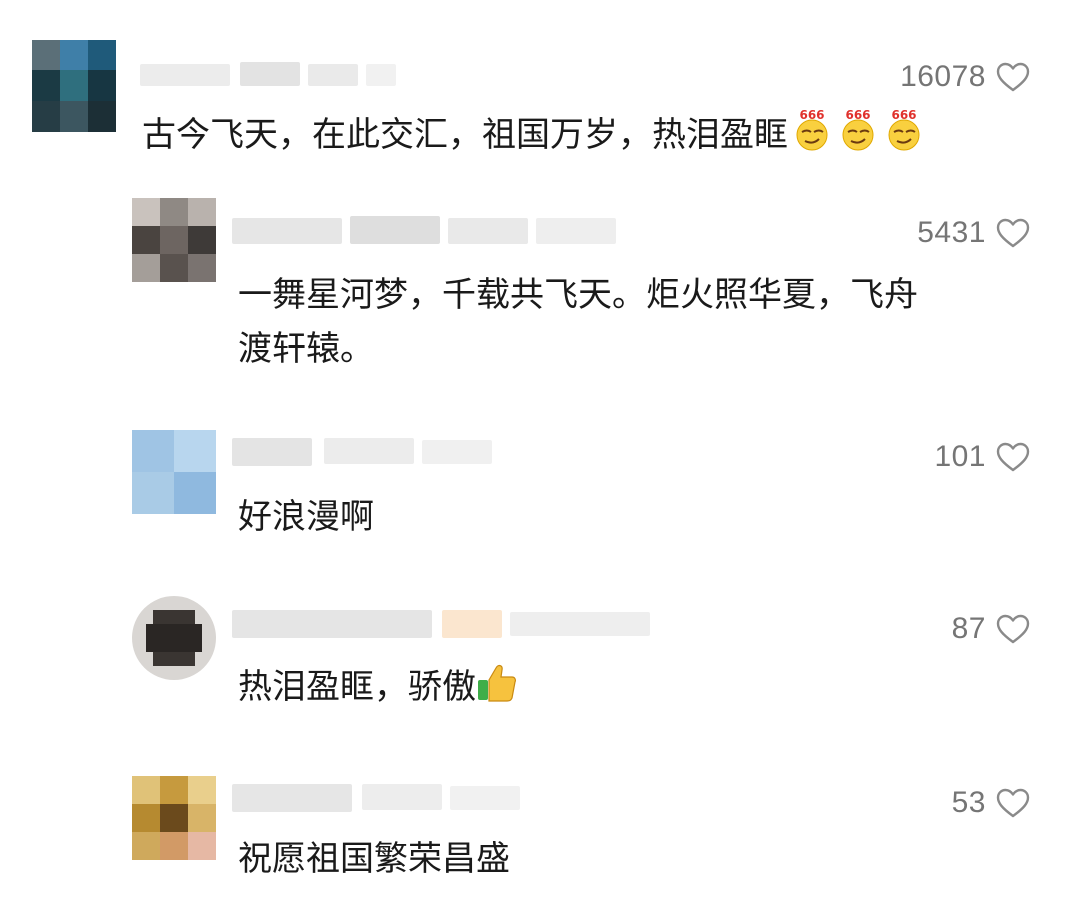 The height and width of the screenshot is (914, 1080). What do you see at coordinates (357, 687) in the screenshot?
I see `comment-text-content: 热泪盈眶，骄傲` at bounding box center [357, 687].